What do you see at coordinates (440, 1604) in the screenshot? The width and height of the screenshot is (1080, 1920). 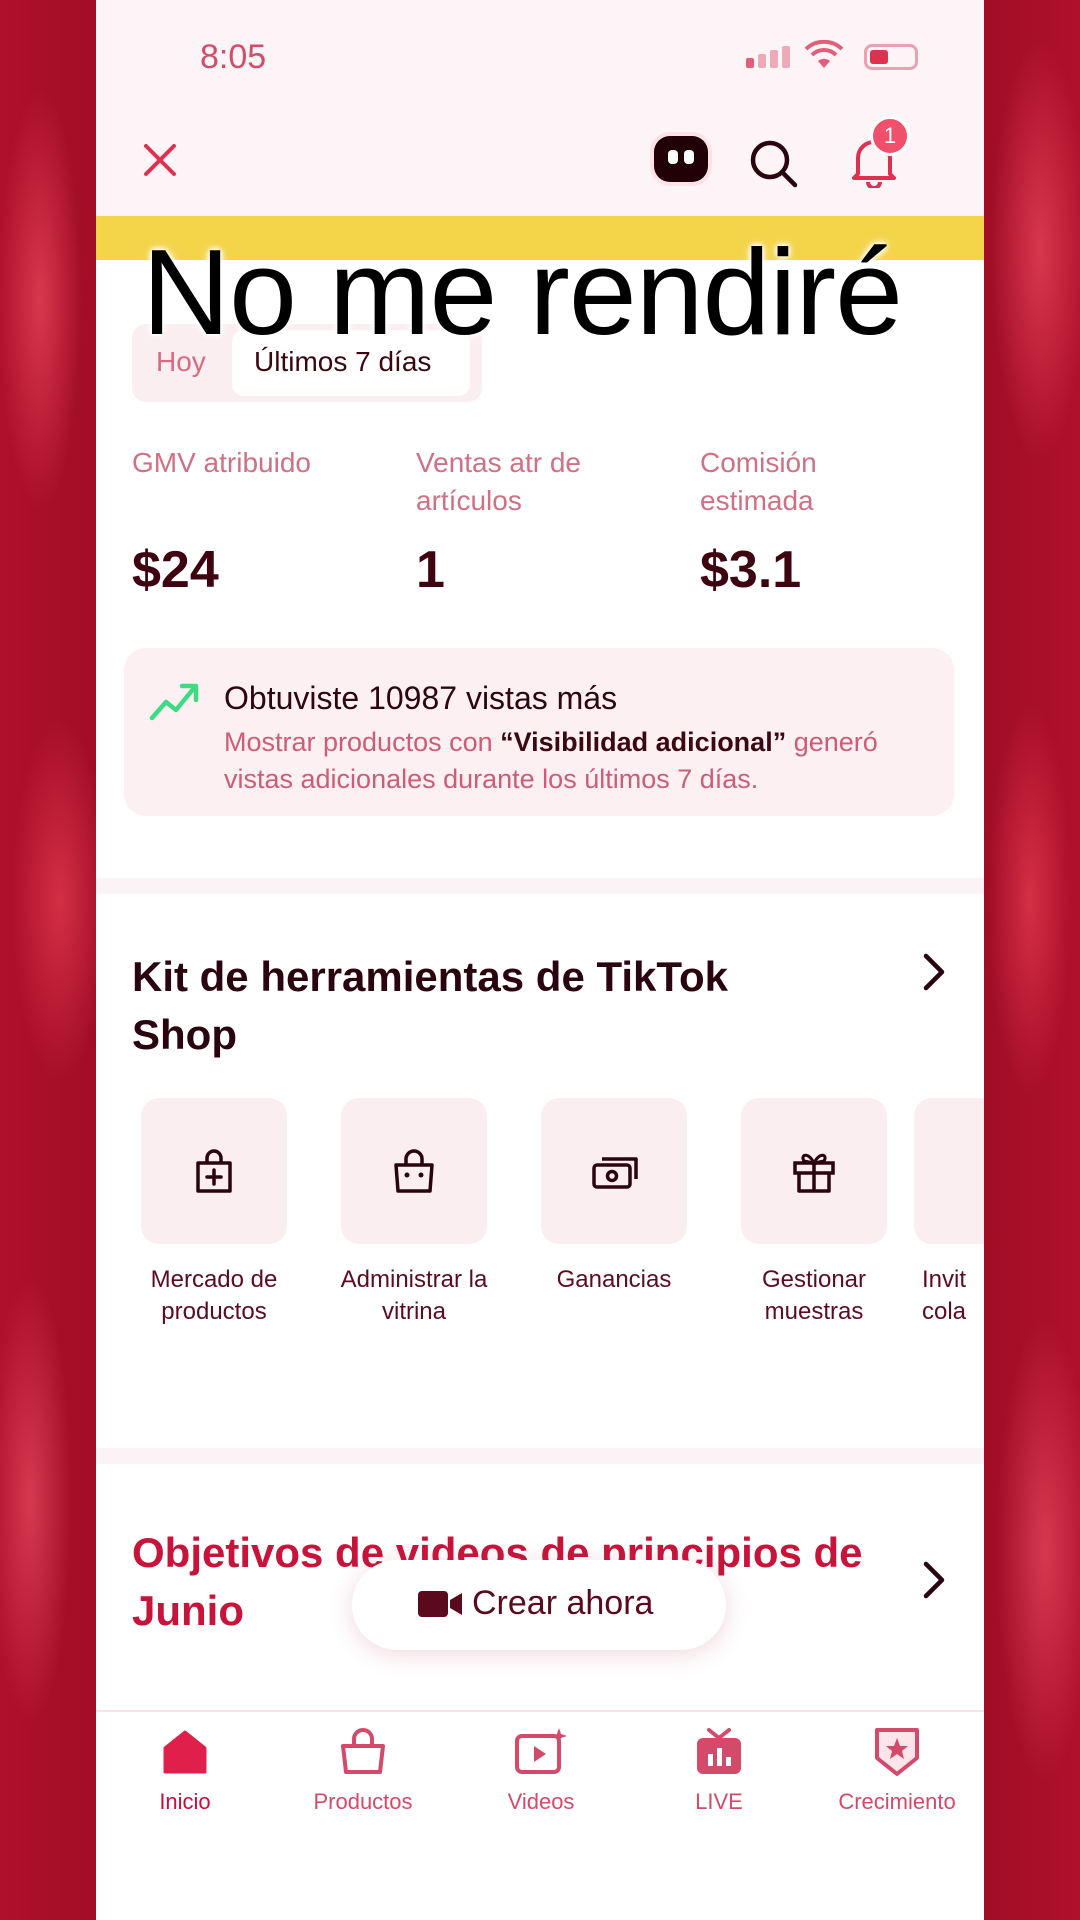 I see `video-camera-icon` at bounding box center [440, 1604].